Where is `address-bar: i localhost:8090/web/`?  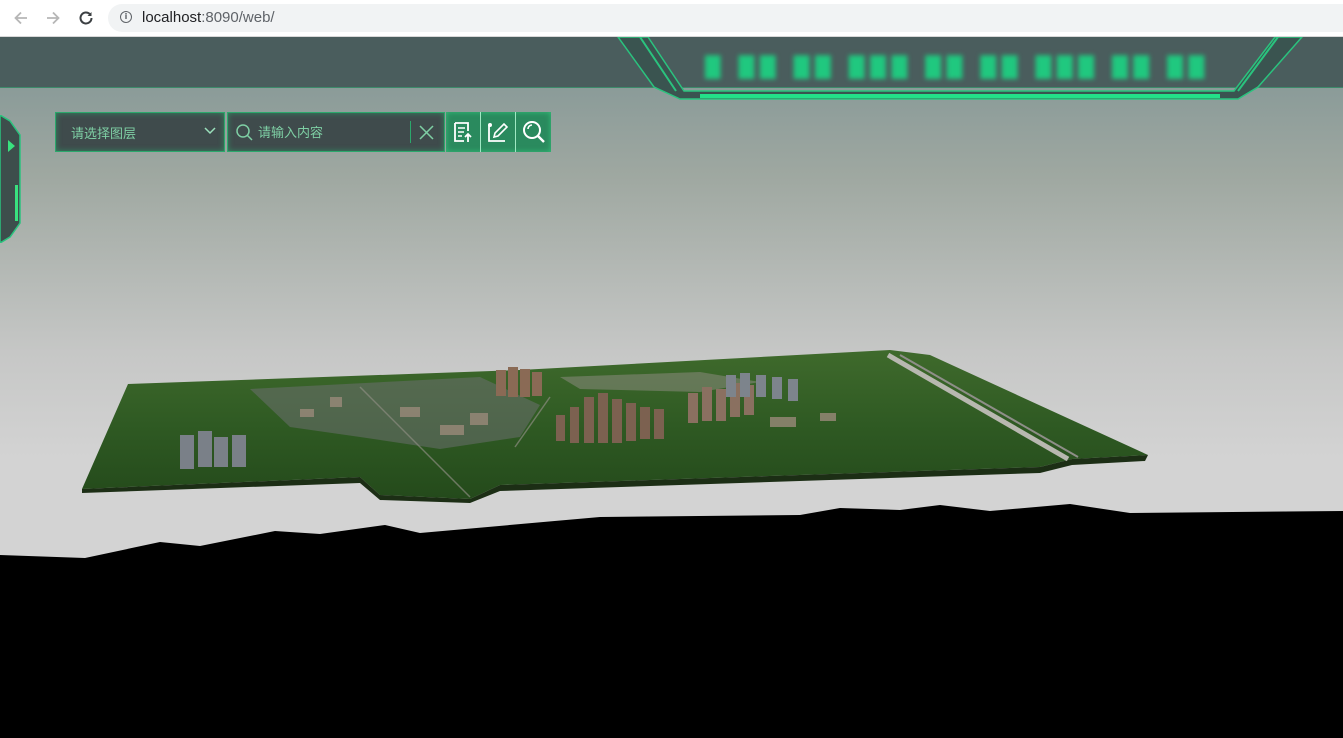 address-bar: i localhost:8090/web/ is located at coordinates (725, 18).